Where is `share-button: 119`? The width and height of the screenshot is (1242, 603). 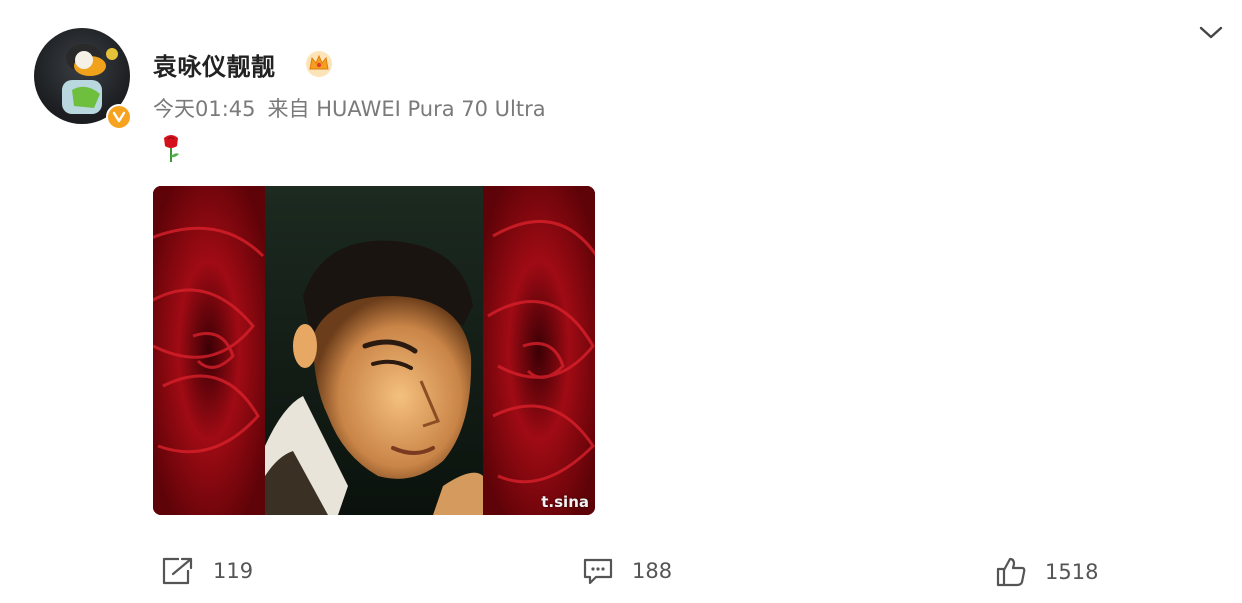 share-button: 119 is located at coordinates (207, 571).